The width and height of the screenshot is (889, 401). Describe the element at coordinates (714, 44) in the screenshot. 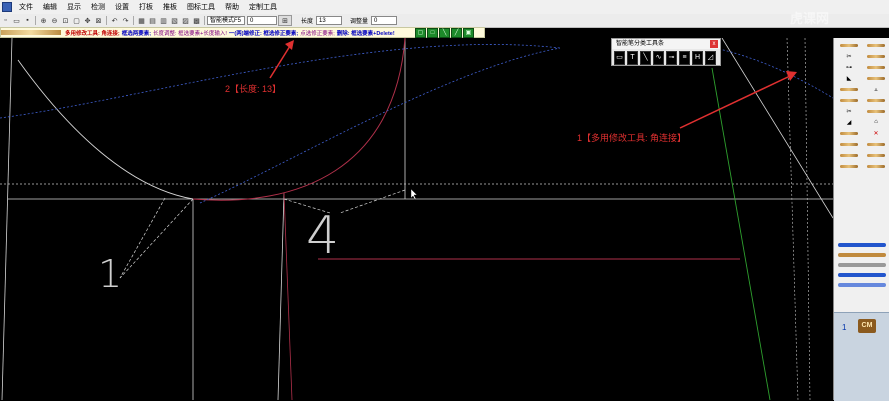

I see `close-icon: x` at that location.